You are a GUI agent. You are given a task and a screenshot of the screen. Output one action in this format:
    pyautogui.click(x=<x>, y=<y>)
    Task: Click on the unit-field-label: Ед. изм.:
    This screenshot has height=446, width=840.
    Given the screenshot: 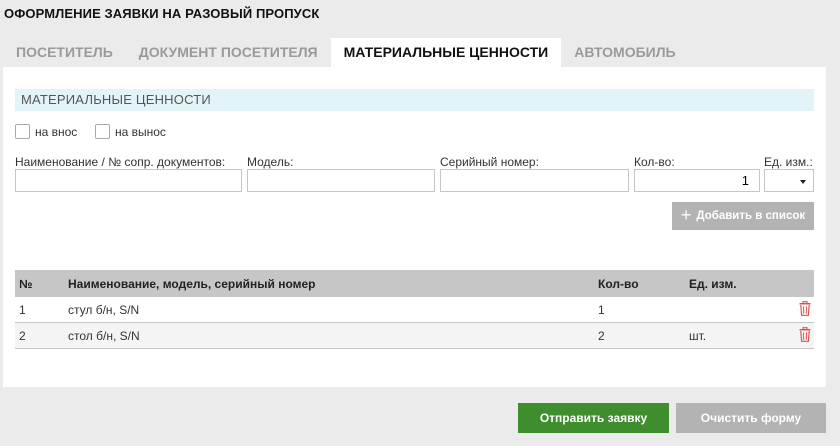 What is the action you would take?
    pyautogui.click(x=788, y=162)
    